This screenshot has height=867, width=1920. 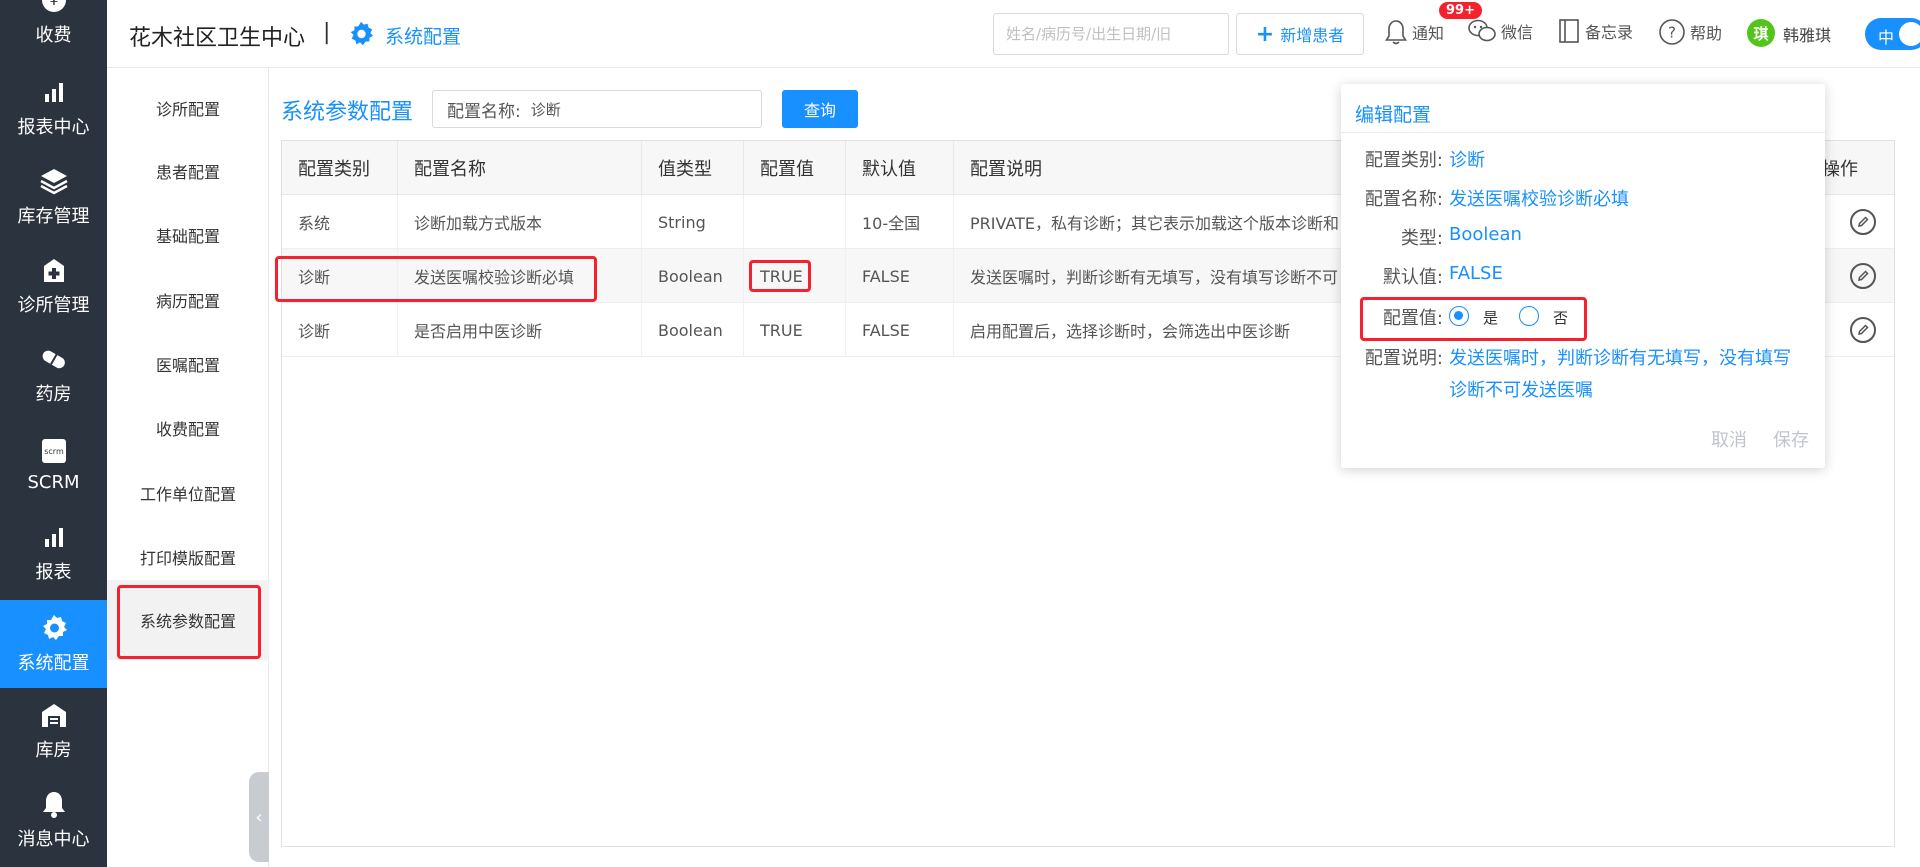 I want to click on wechat-icon, so click(x=1482, y=30).